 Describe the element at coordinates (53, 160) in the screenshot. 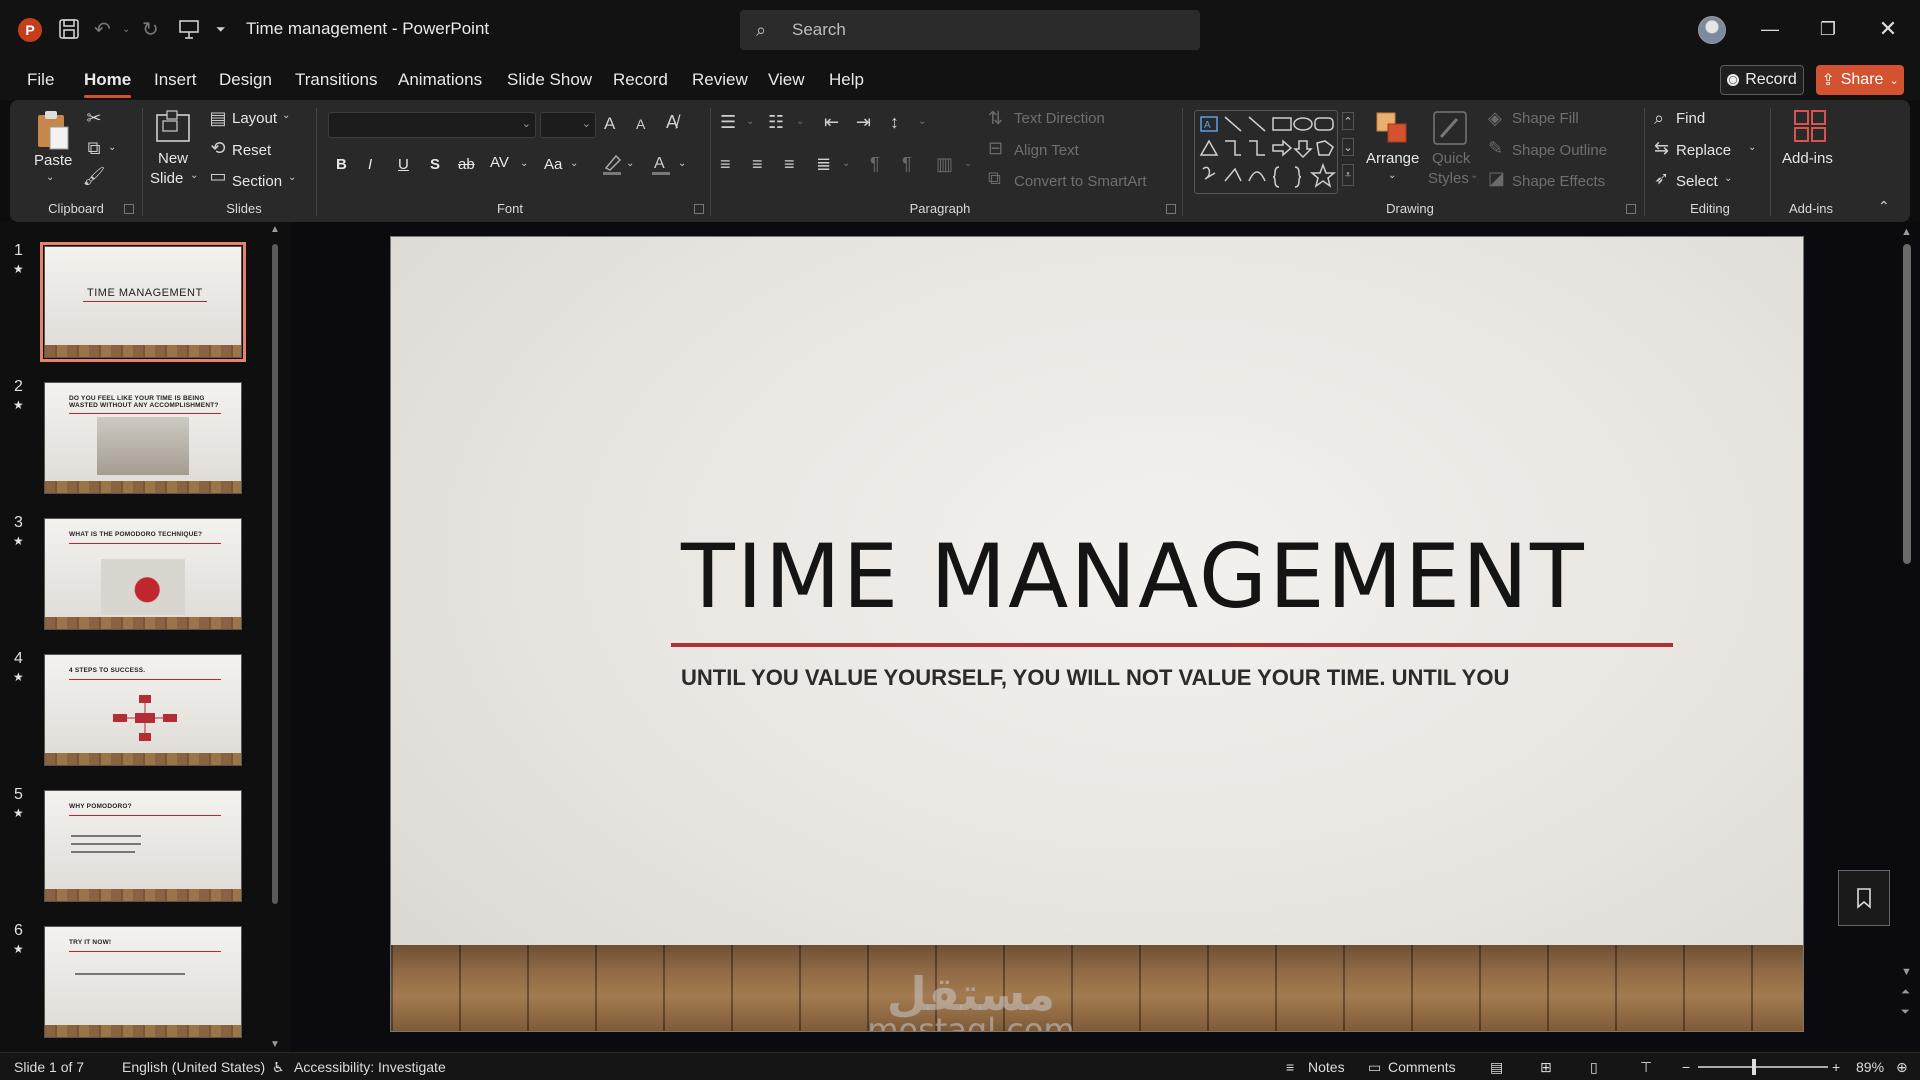

I see `paste-button: Paste` at that location.